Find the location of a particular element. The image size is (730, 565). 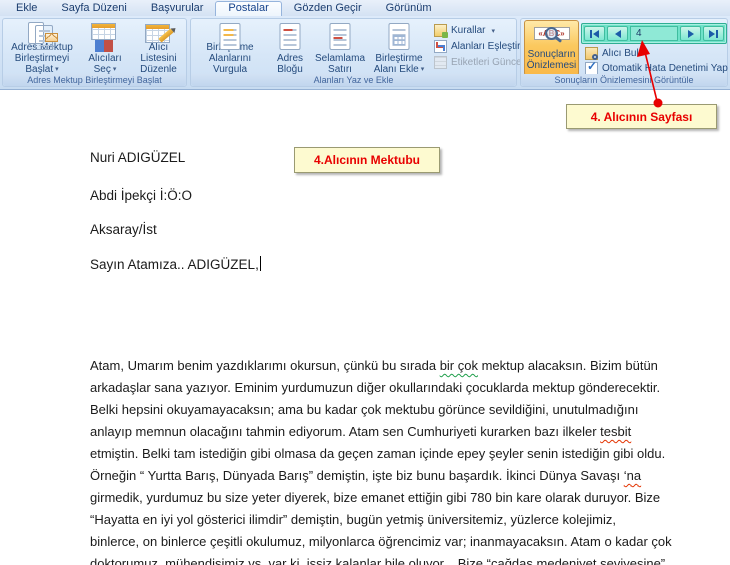

highlight-merge-fields-icon is located at coordinates (230, 36).